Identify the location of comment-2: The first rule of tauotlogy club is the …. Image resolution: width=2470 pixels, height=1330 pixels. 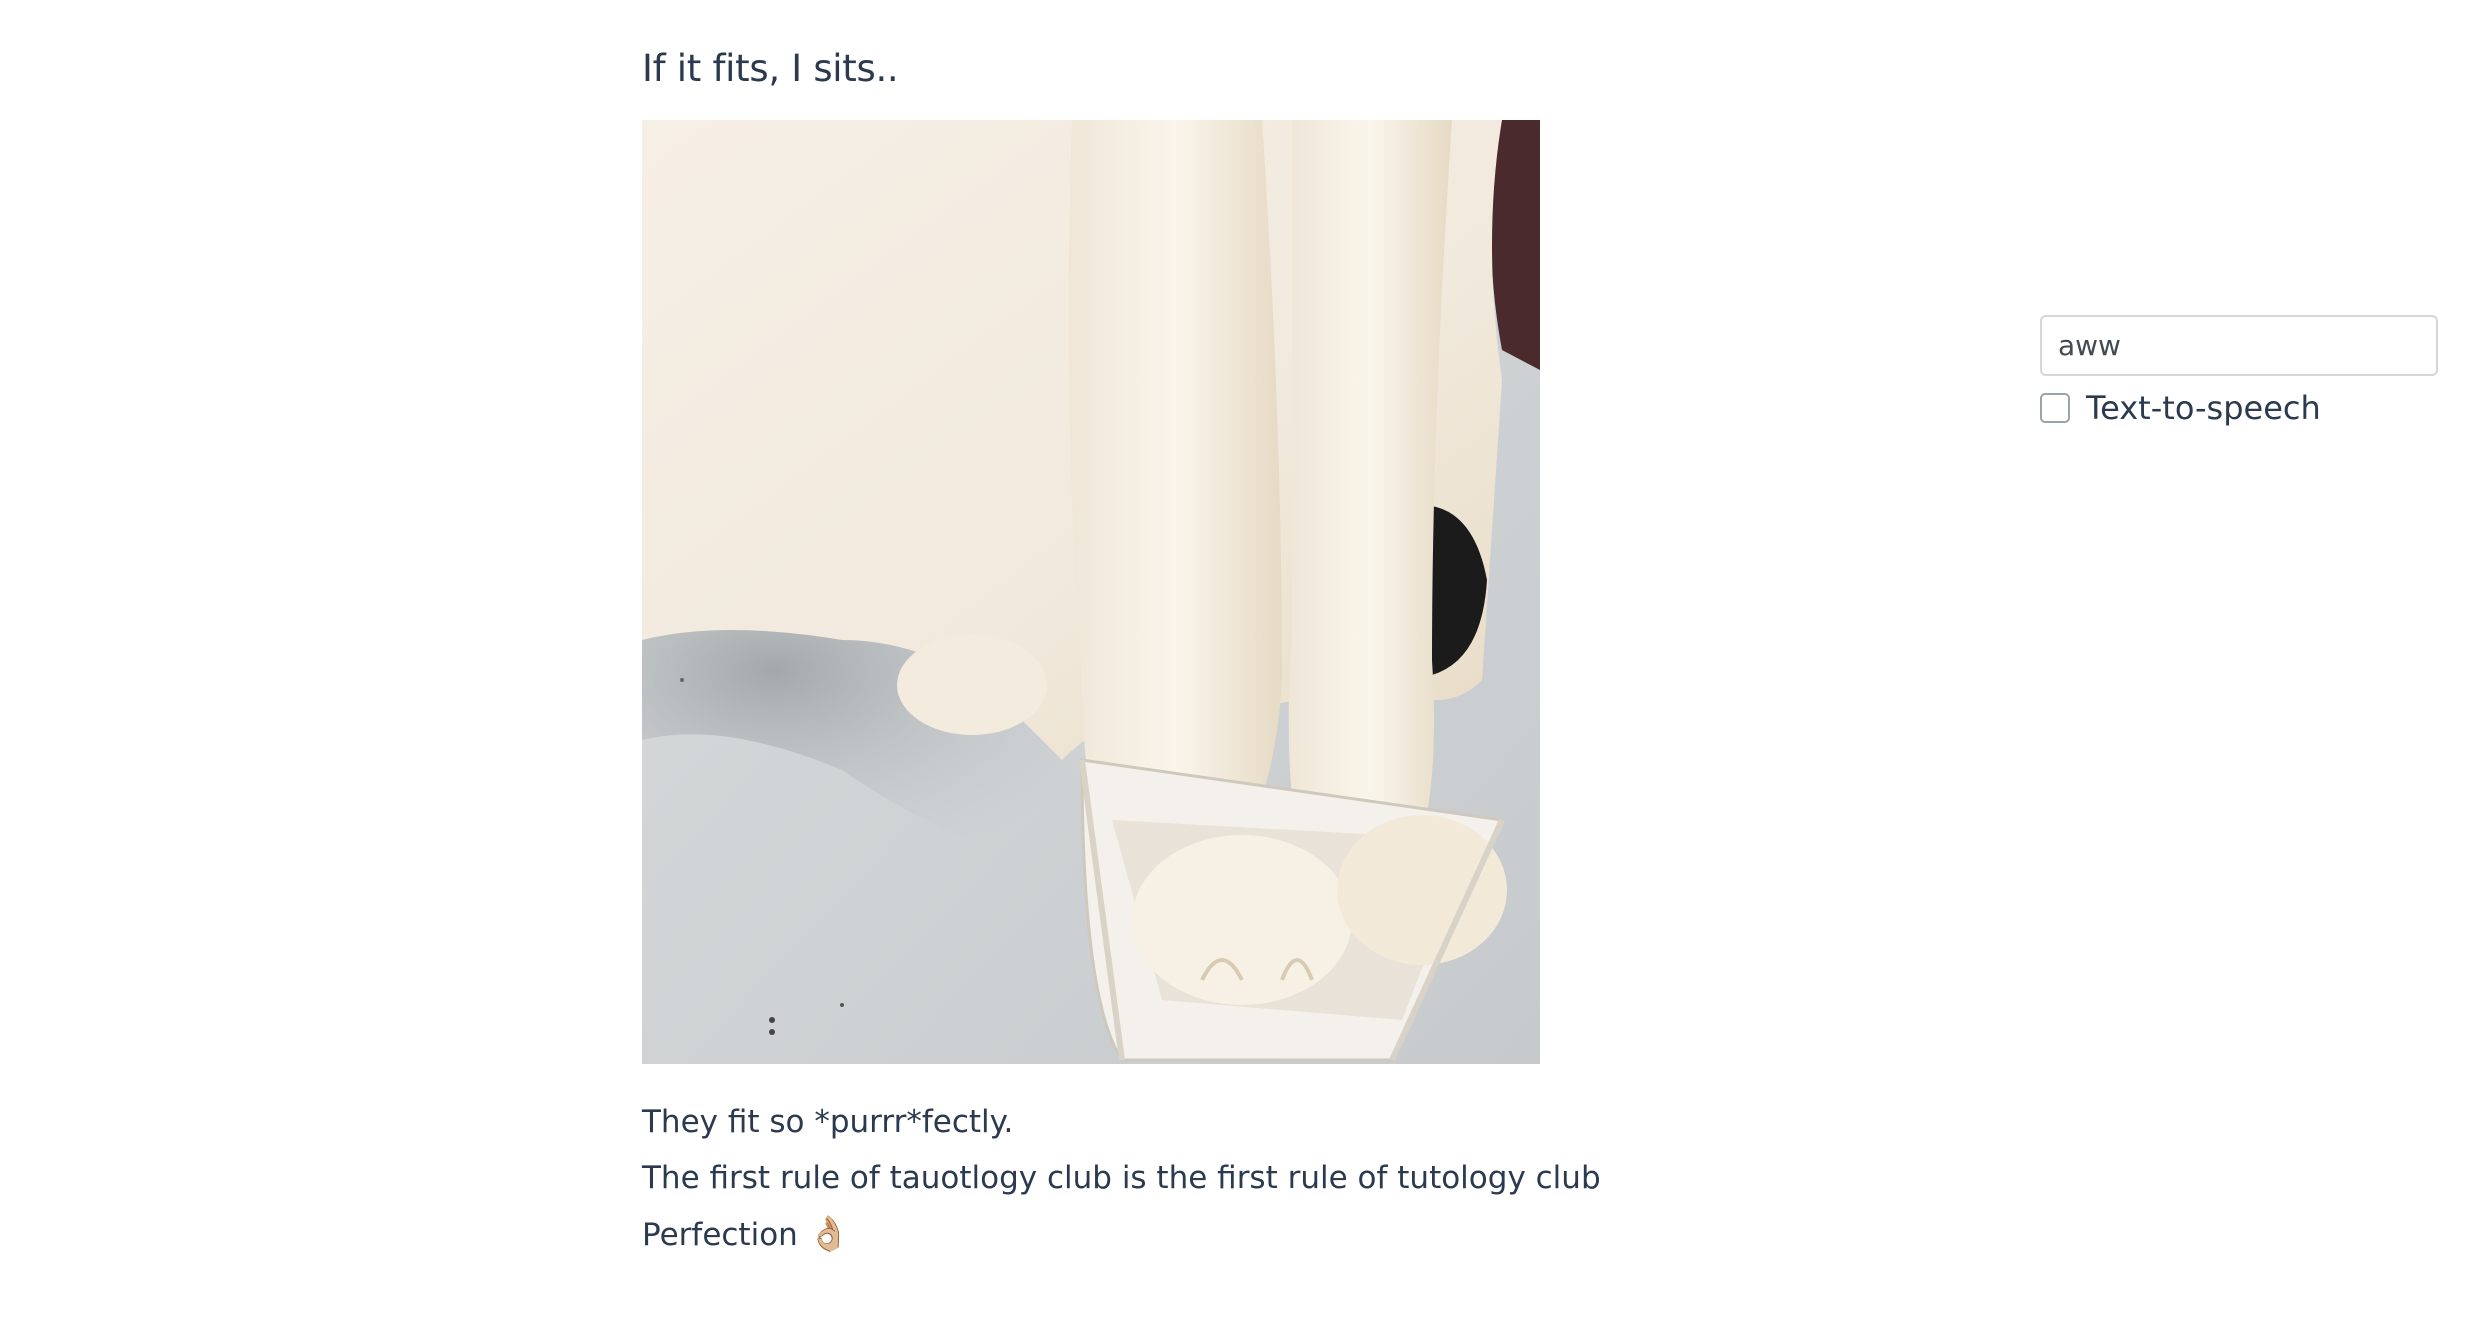
(1142, 1178).